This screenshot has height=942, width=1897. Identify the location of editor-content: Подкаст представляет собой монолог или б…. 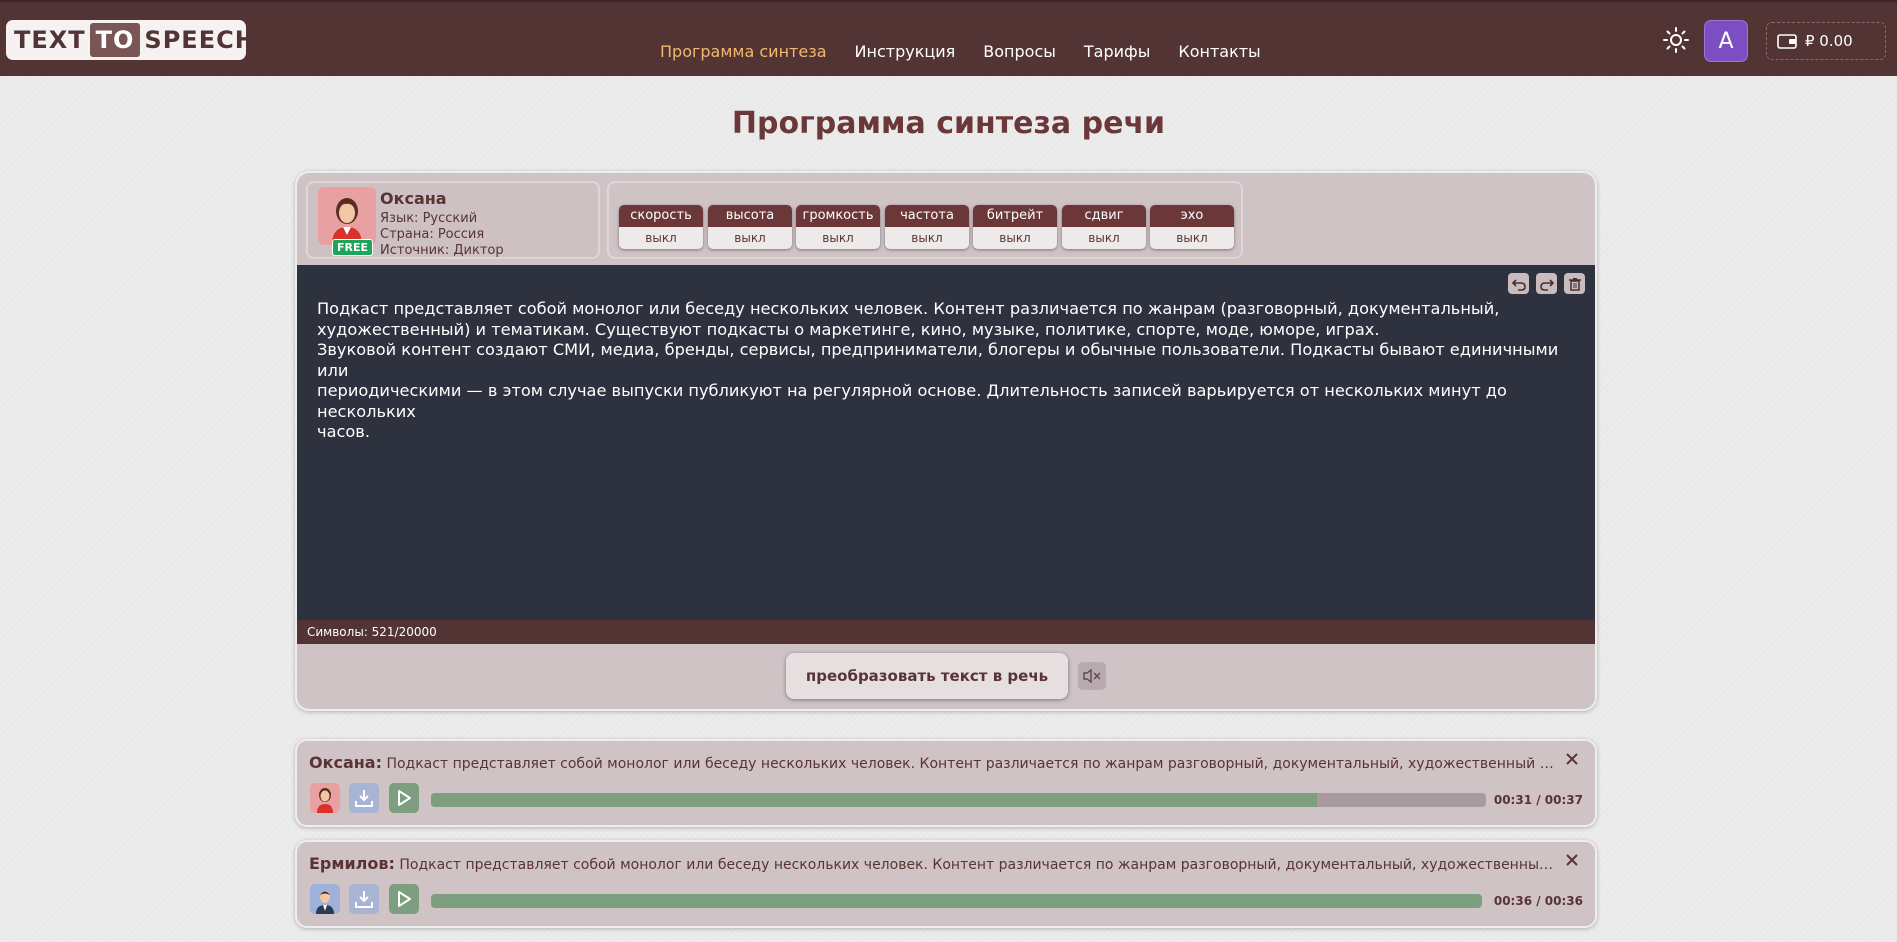
(949, 371).